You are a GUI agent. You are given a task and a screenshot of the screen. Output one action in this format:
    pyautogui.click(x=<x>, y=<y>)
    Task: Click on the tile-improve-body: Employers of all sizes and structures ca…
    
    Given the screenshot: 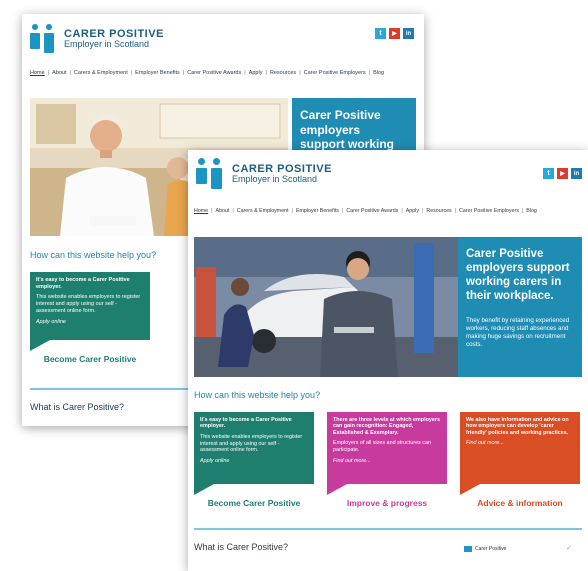 What is the action you would take?
    pyautogui.click(x=382, y=447)
    